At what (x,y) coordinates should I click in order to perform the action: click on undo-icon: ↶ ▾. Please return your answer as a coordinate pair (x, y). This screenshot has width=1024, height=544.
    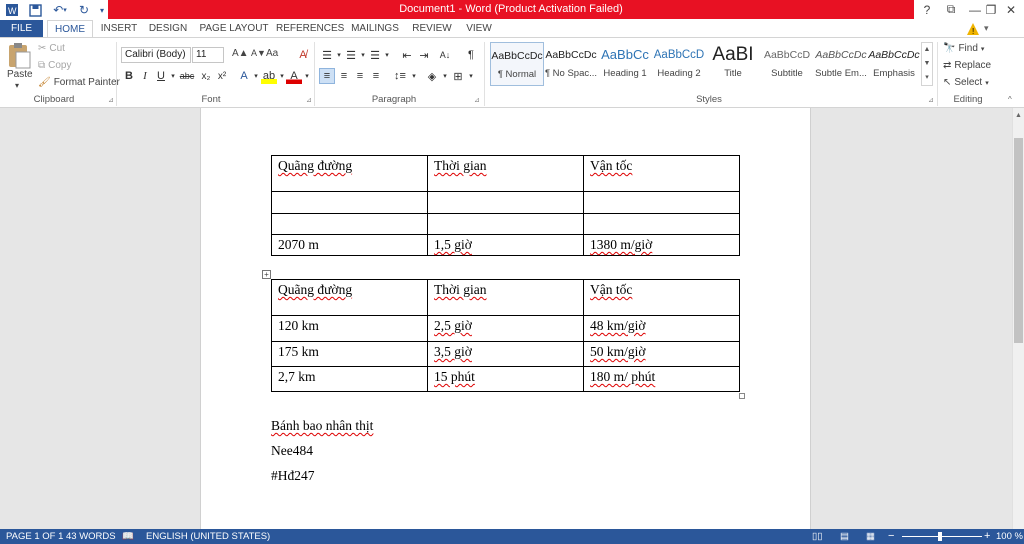
    Looking at the image, I should click on (60, 10).